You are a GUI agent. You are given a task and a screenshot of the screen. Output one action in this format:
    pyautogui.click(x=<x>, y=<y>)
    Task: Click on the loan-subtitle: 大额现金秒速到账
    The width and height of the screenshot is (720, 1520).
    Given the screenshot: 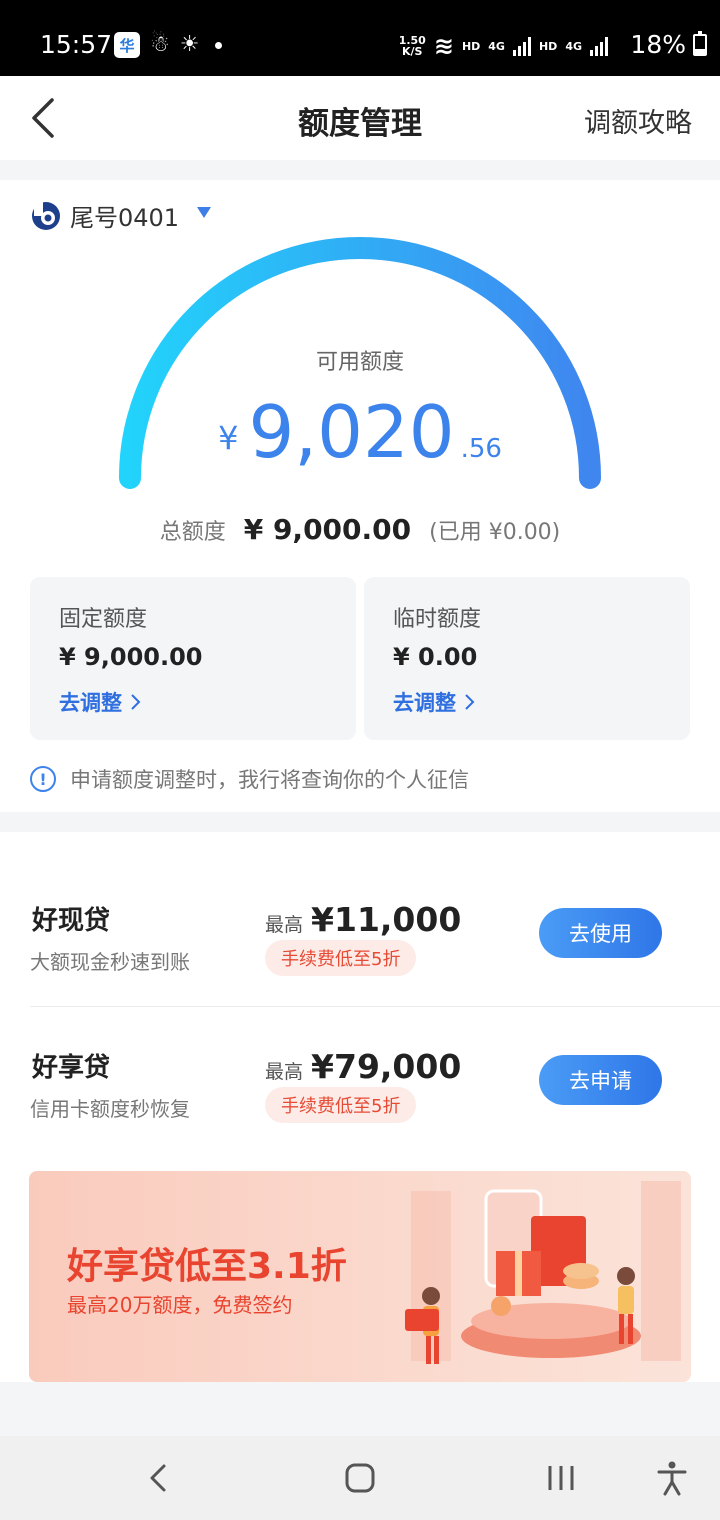 What is the action you would take?
    pyautogui.click(x=110, y=962)
    